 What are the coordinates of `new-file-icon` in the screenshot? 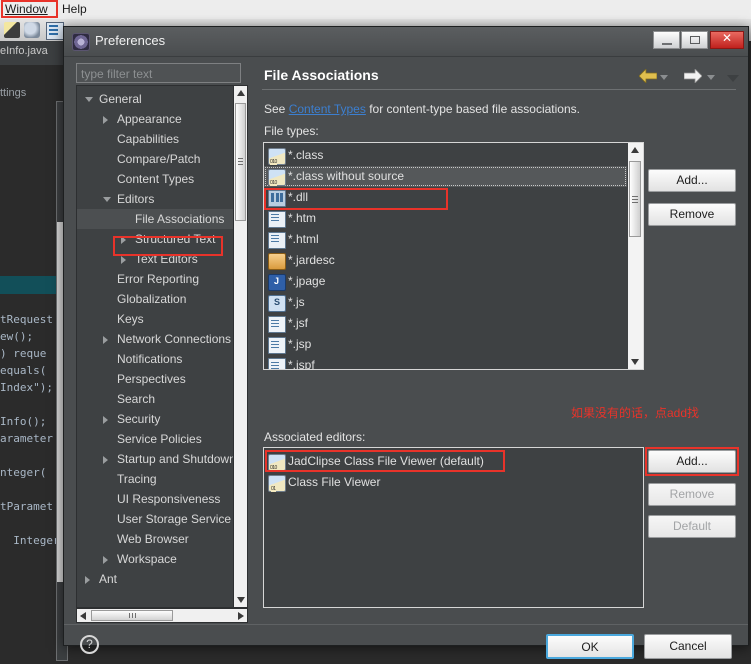 It's located at (55, 31).